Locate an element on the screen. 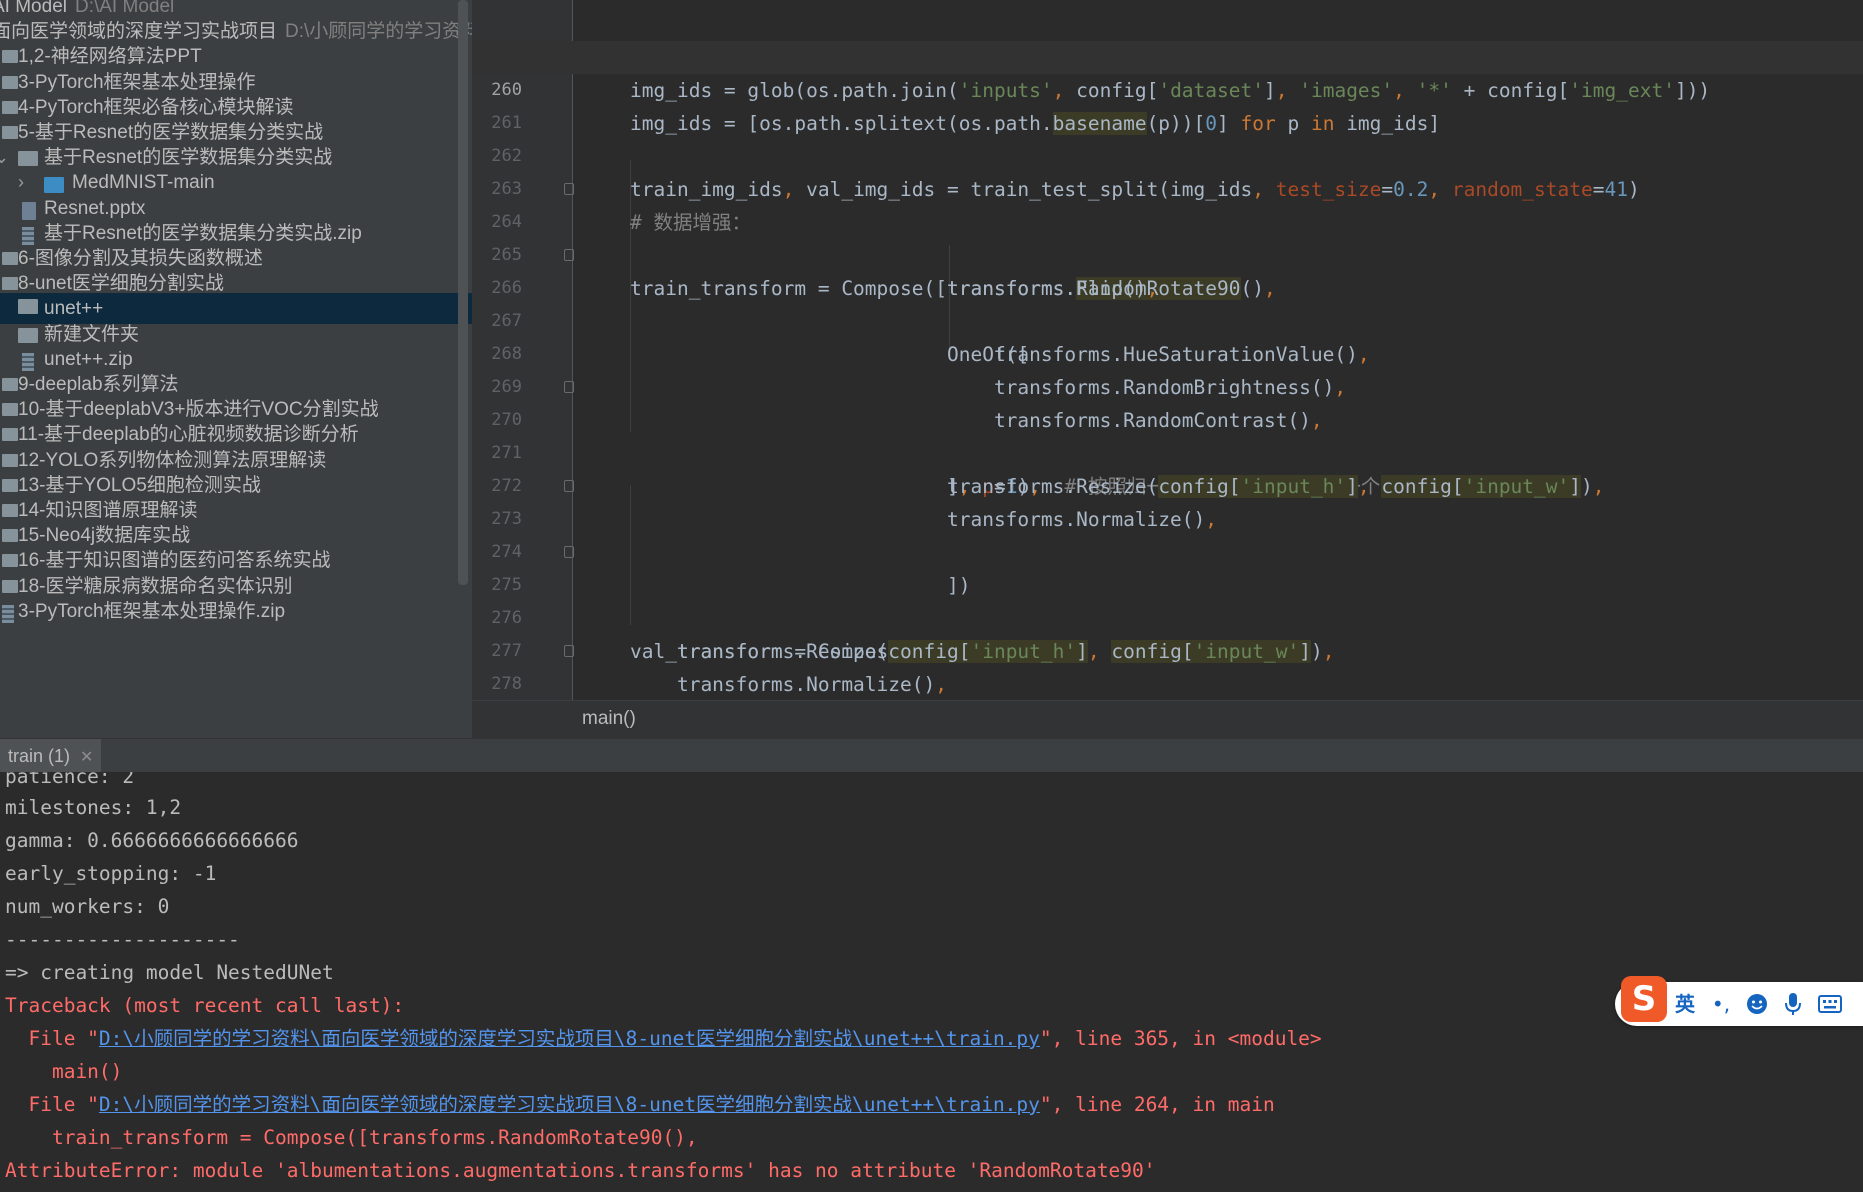 This screenshot has width=1863, height=1192. tree-item-label: 10-基于deeplabV3+版本进行VOC分割实战 is located at coordinates (198, 410).